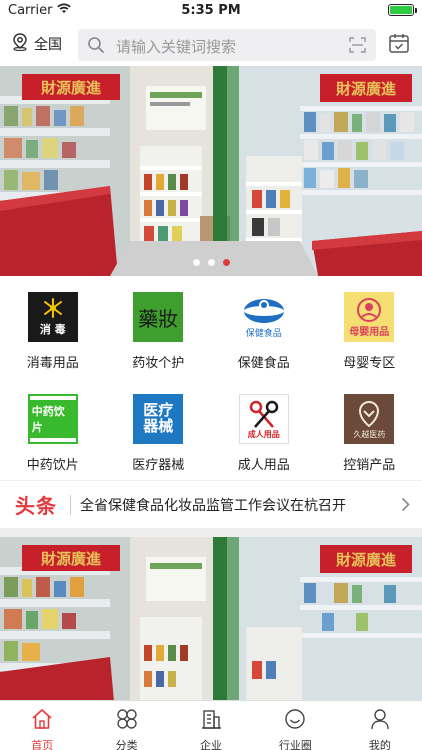 The height and width of the screenshot is (750, 422). I want to click on tab-label: 首页, so click(42, 744).